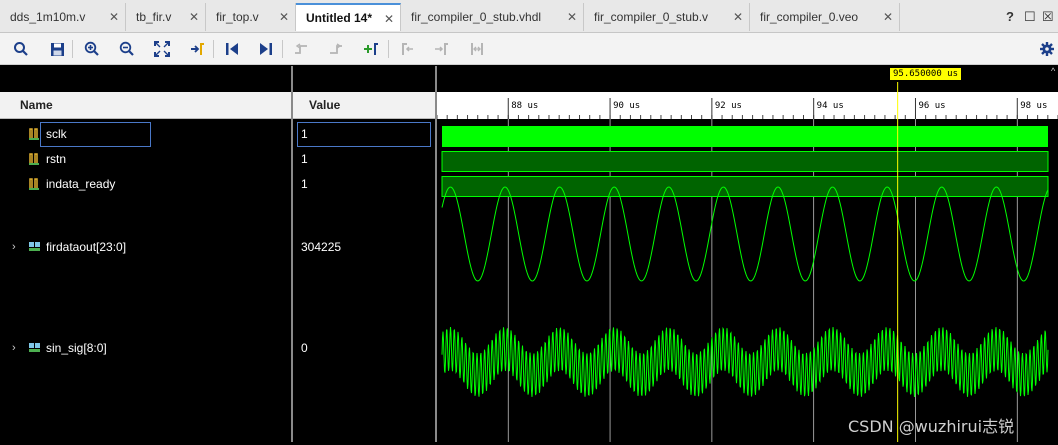 This screenshot has height=445, width=1058. What do you see at coordinates (336, 49) in the screenshot?
I see `next-transition-icon` at bounding box center [336, 49].